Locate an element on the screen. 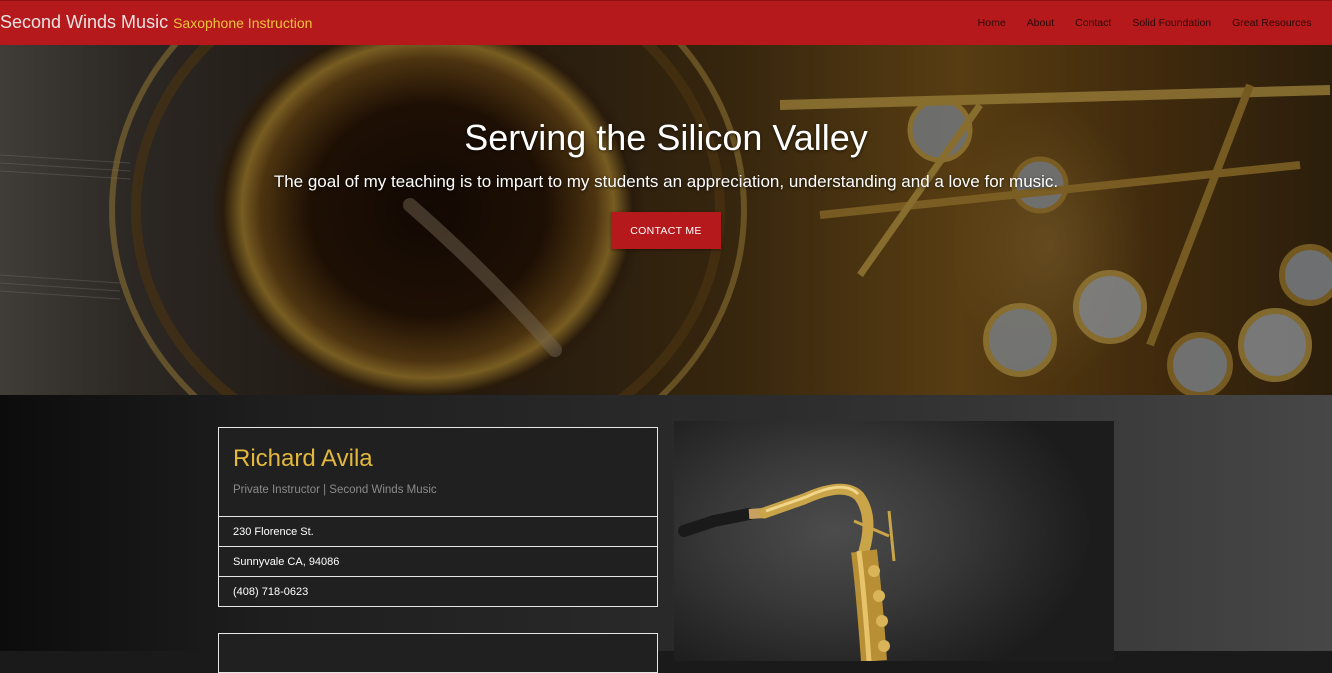 This screenshot has height=673, width=1332. nav-home: Home is located at coordinates (991, 23).